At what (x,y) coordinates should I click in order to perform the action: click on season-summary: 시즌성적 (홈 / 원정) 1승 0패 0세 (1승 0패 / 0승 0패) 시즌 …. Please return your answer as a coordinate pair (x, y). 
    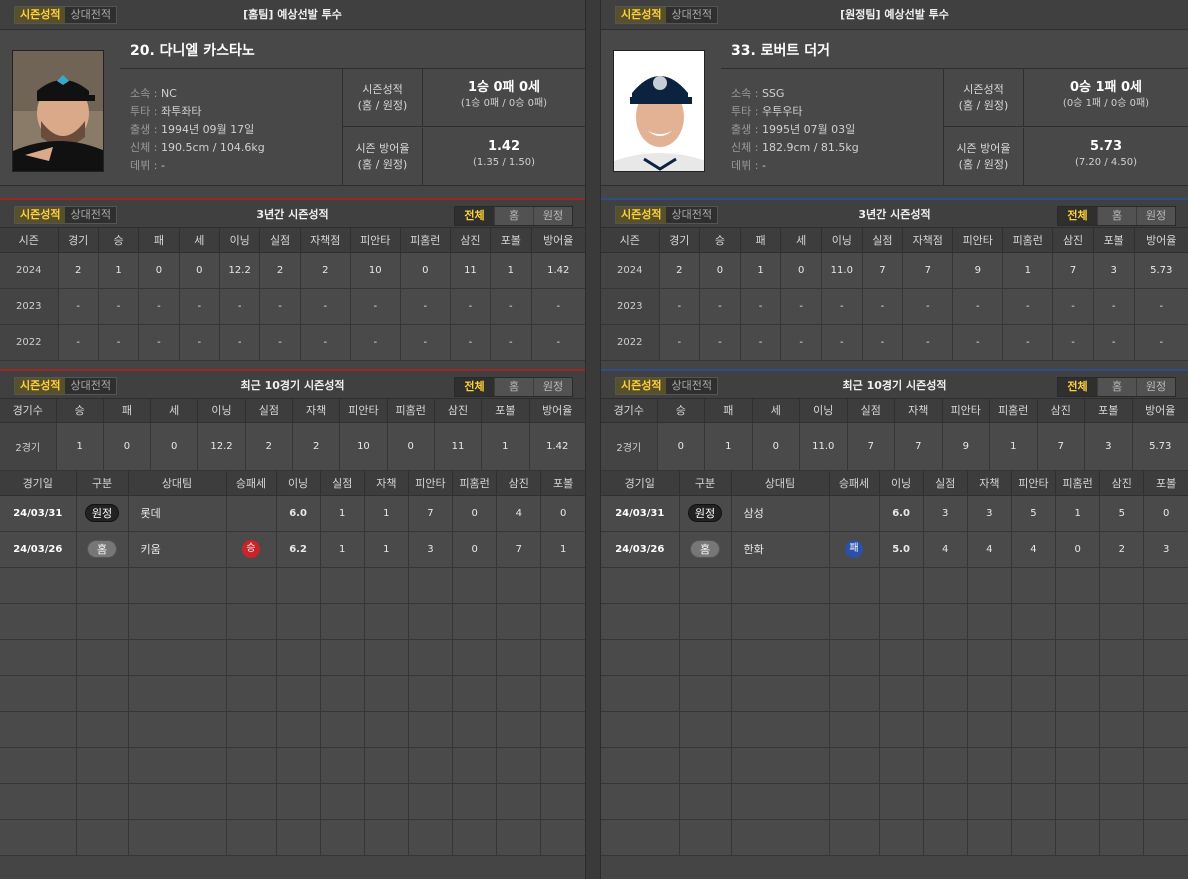
    Looking at the image, I should click on (463, 127).